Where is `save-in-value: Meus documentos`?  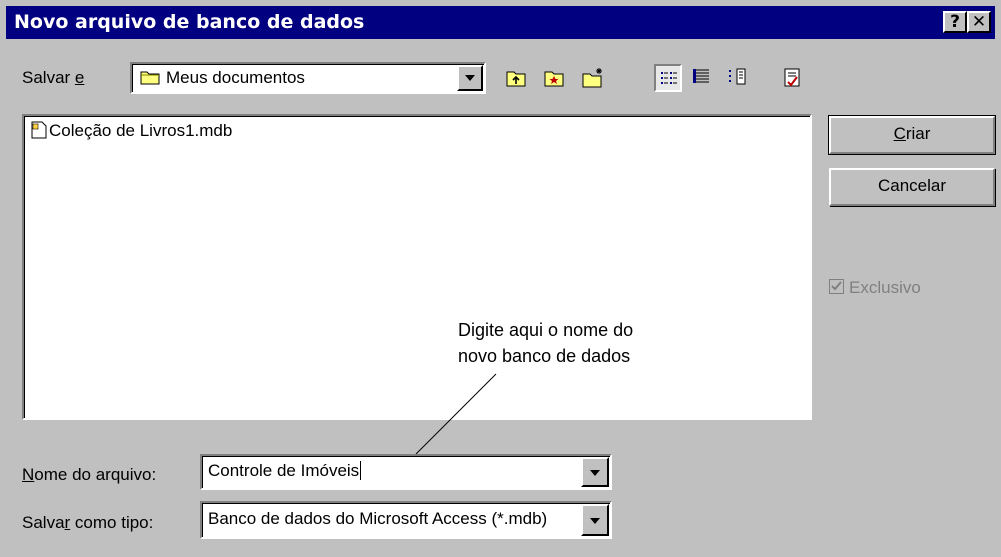
save-in-value: Meus documentos is located at coordinates (235, 77).